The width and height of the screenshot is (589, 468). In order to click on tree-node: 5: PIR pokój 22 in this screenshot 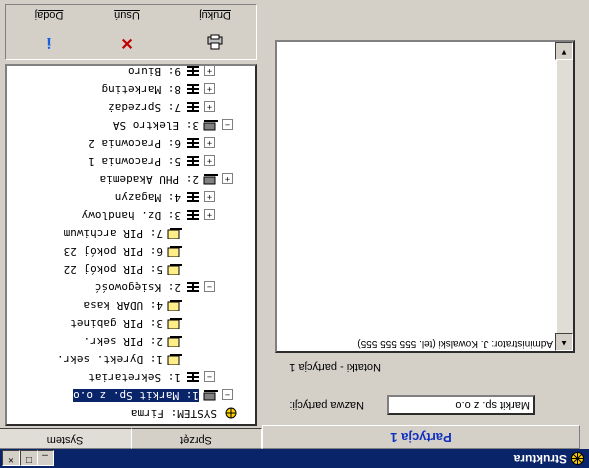, I will do `click(130, 269)`.